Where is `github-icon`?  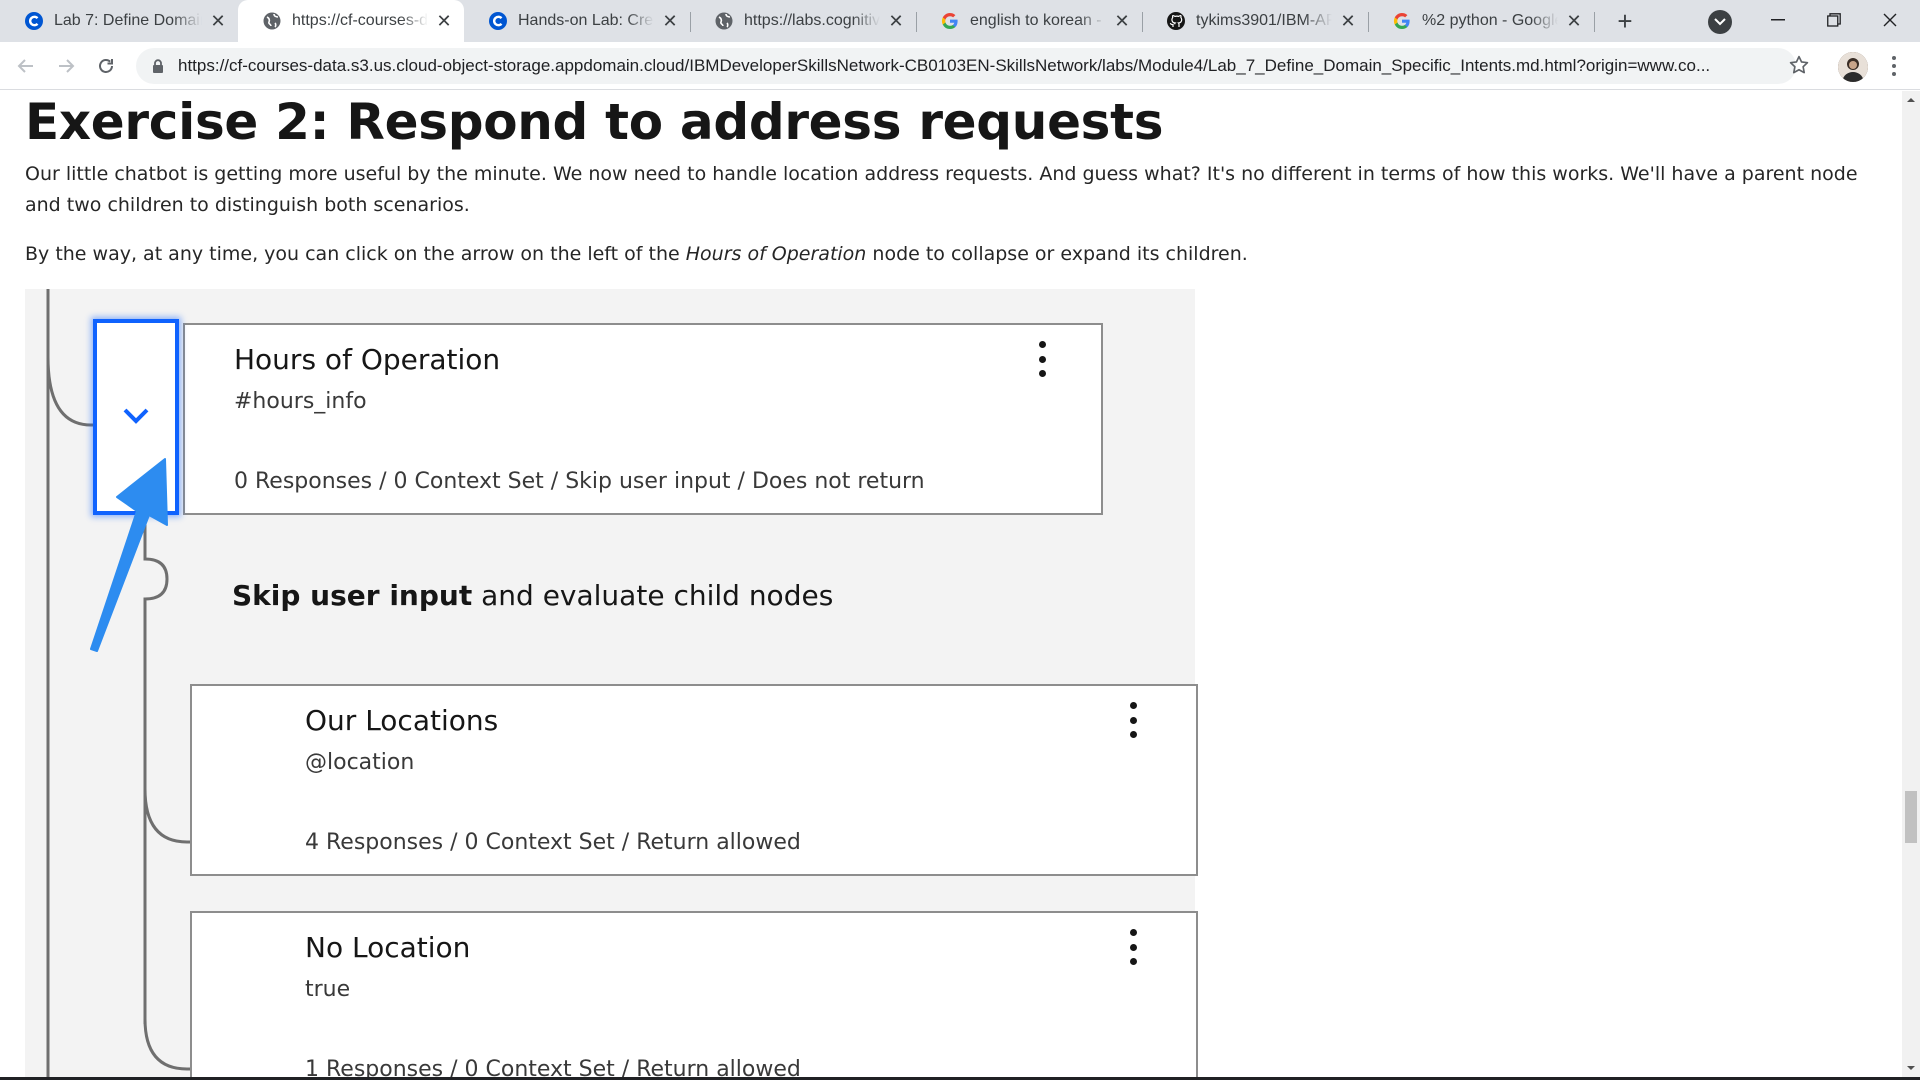 github-icon is located at coordinates (1176, 21).